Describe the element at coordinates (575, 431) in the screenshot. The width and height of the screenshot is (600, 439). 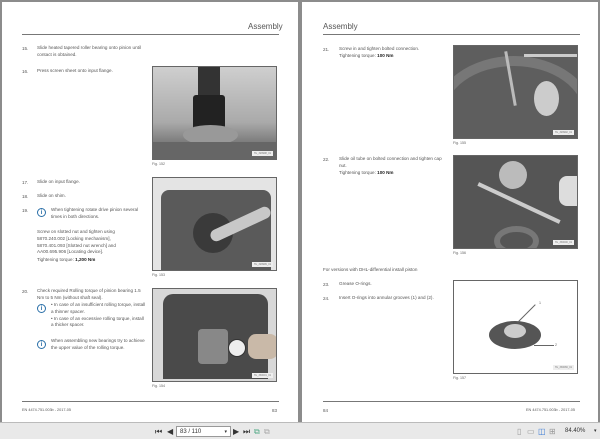
I see `zoom-level: 84.40%` at that location.